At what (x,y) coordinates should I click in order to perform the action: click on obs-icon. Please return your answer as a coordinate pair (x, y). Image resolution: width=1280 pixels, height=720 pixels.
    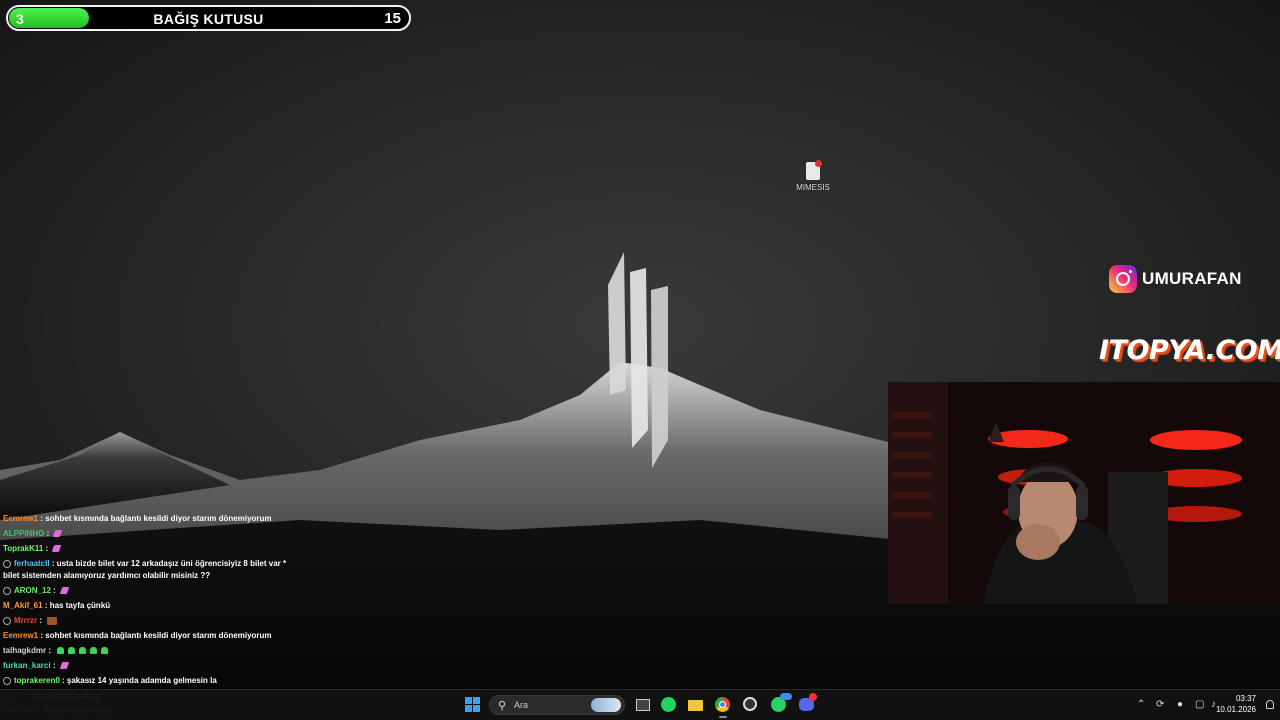
    Looking at the image, I should click on (751, 705).